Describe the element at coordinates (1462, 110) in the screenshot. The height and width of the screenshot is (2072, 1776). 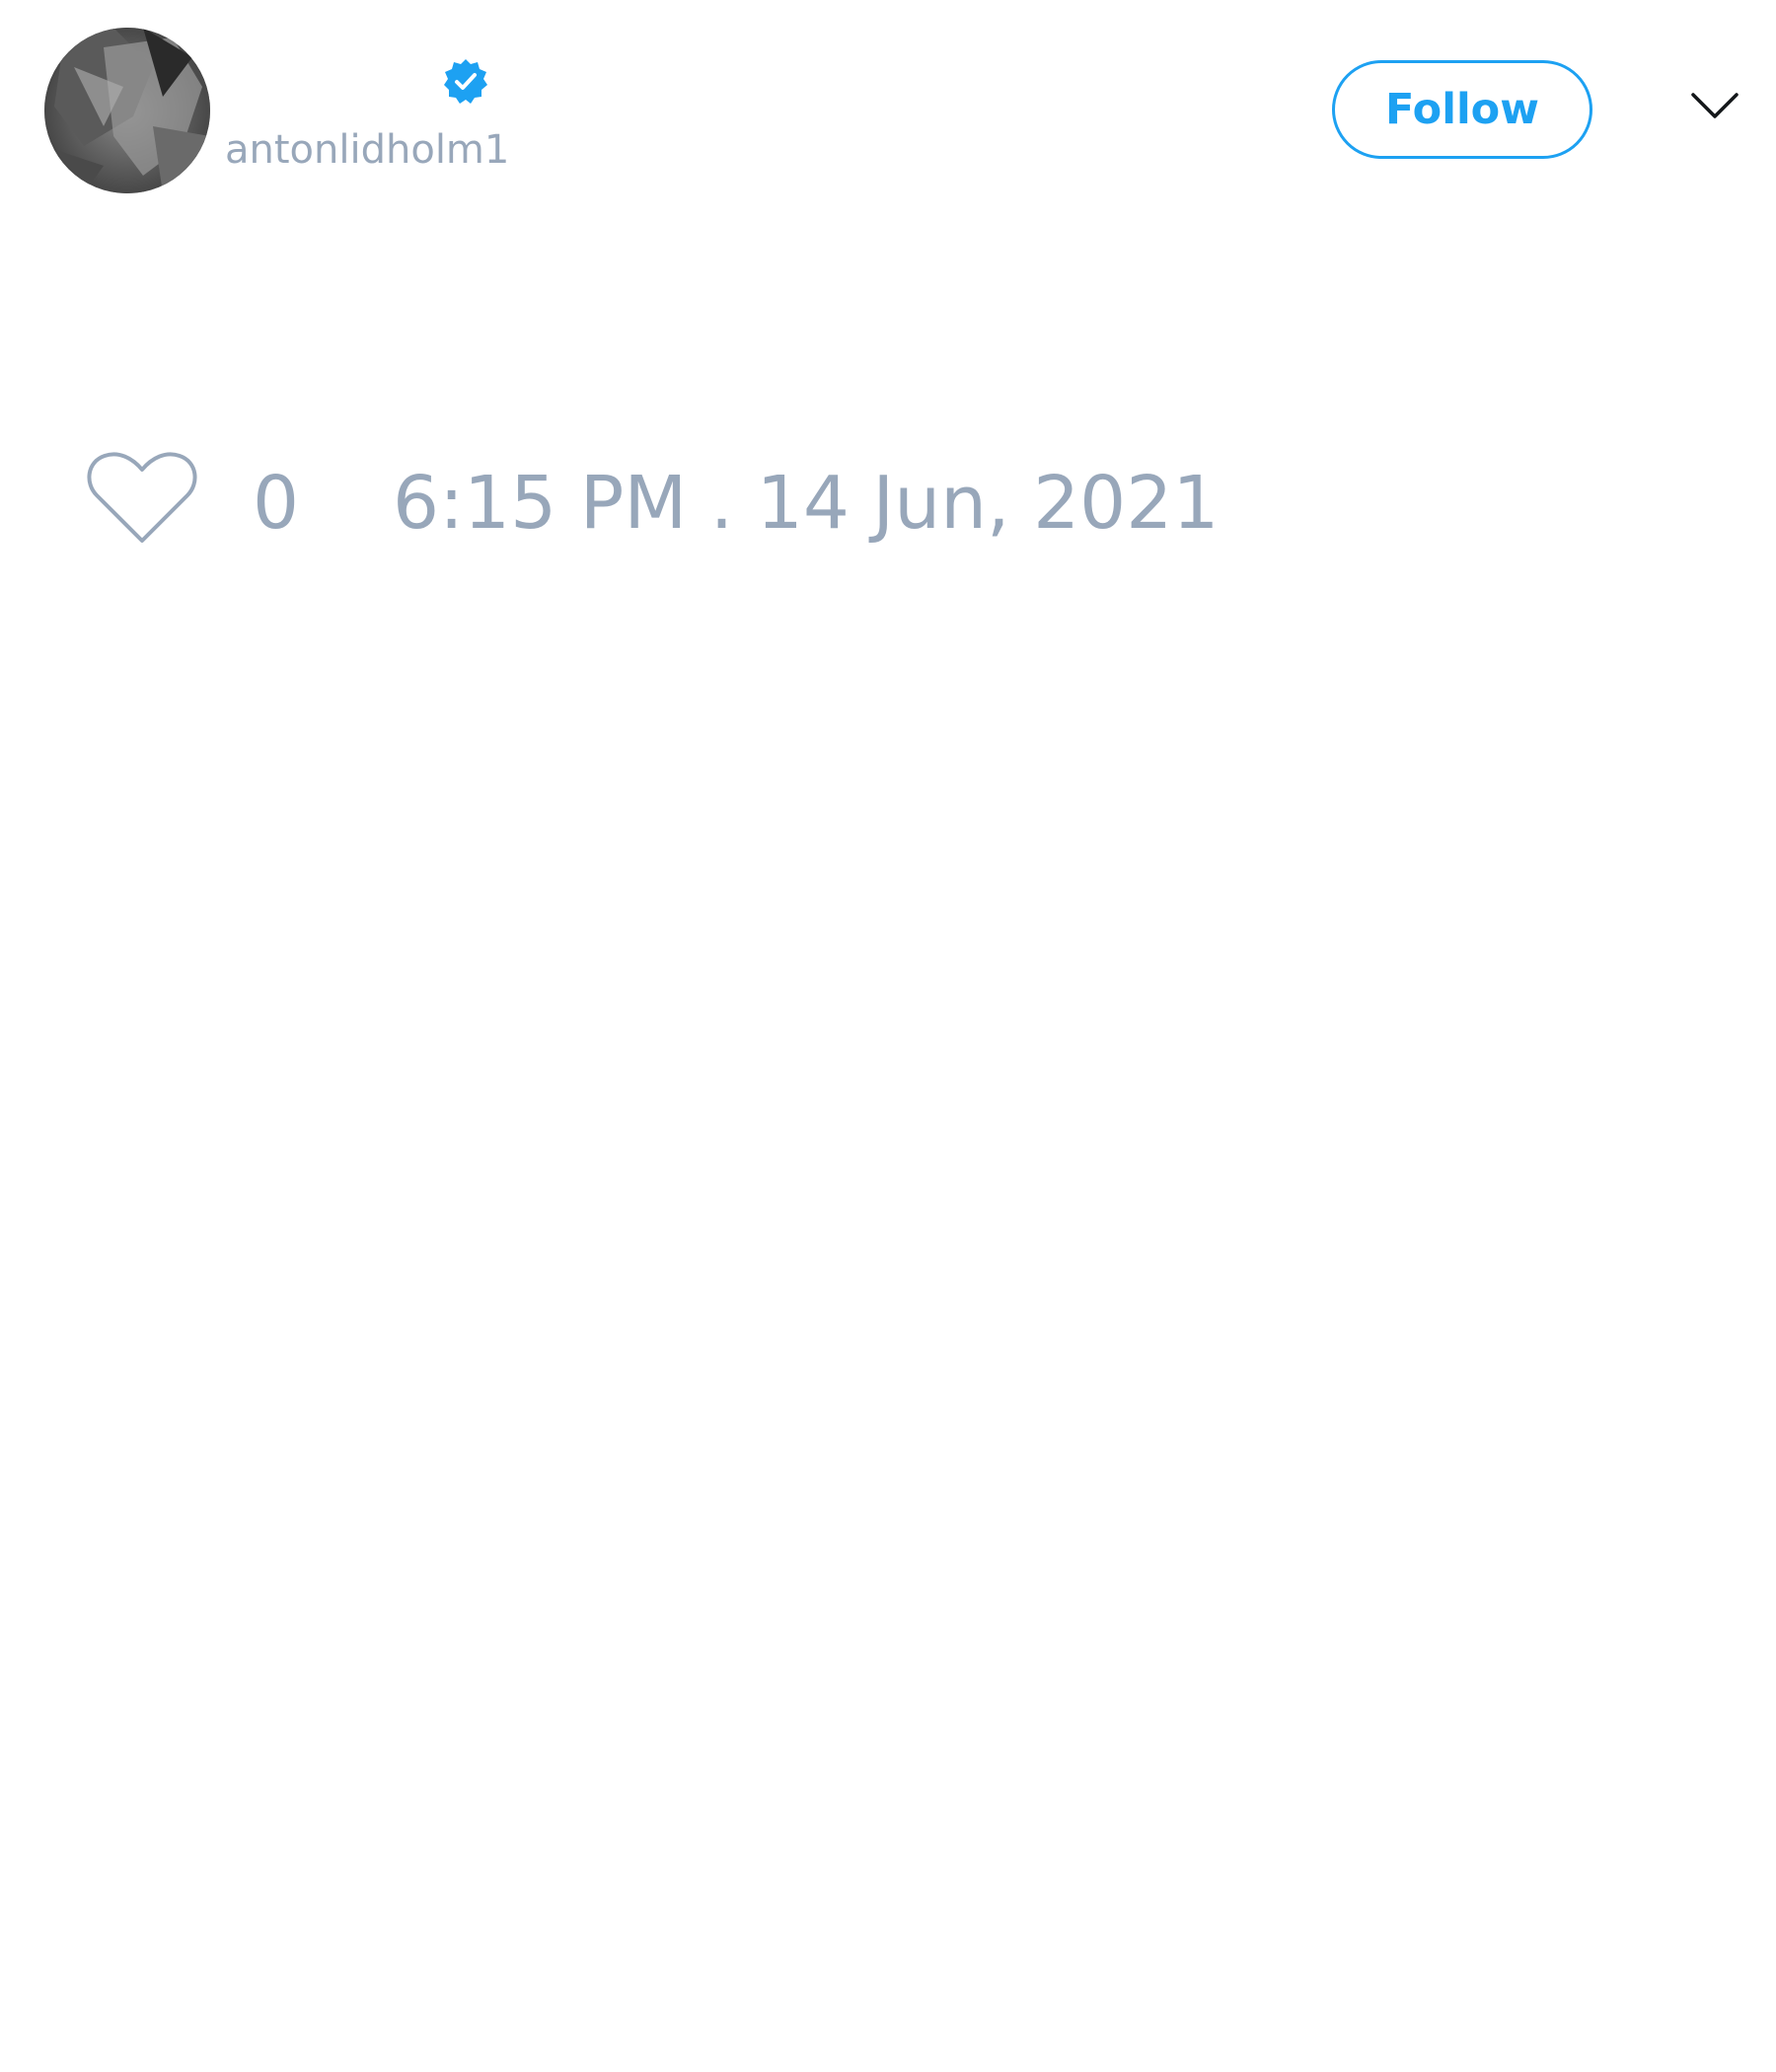
I see `follow-button: Follow` at that location.